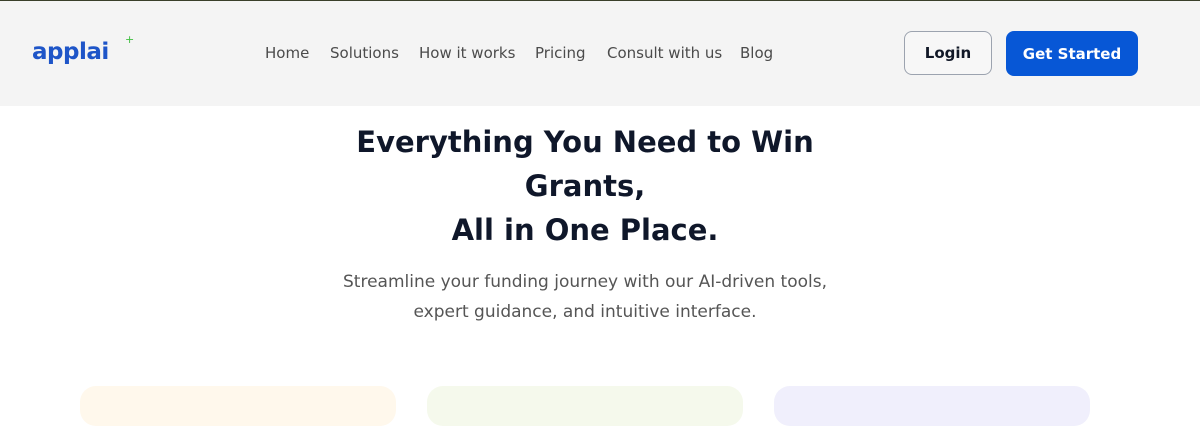 This screenshot has height=426, width=1200. I want to click on nav-consult: Consult with us, so click(664, 53).